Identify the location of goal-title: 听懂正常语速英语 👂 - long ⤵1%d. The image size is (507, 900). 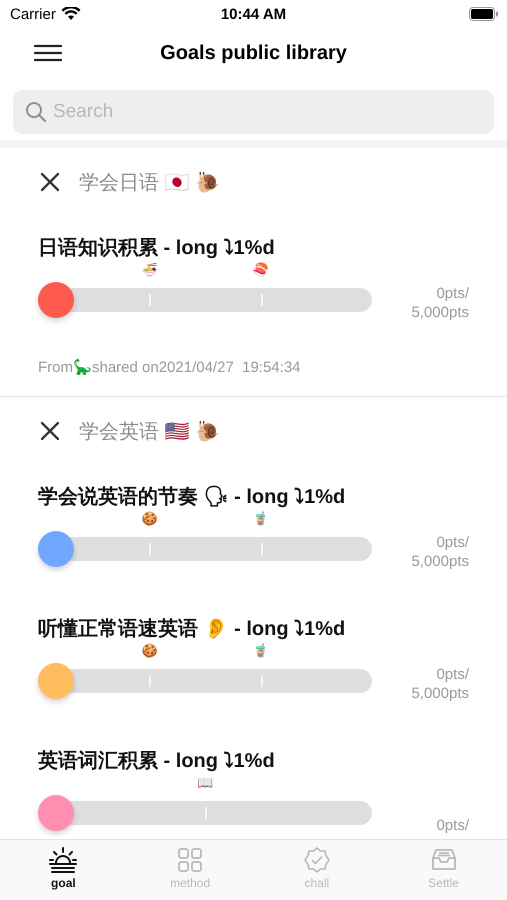
(192, 629).